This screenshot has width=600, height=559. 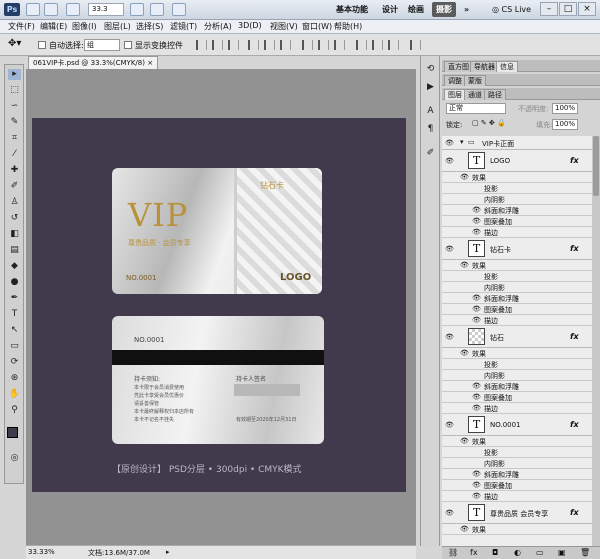 What do you see at coordinates (218, 26) in the screenshot?
I see `menu-analysis: 分析(A)` at bounding box center [218, 26].